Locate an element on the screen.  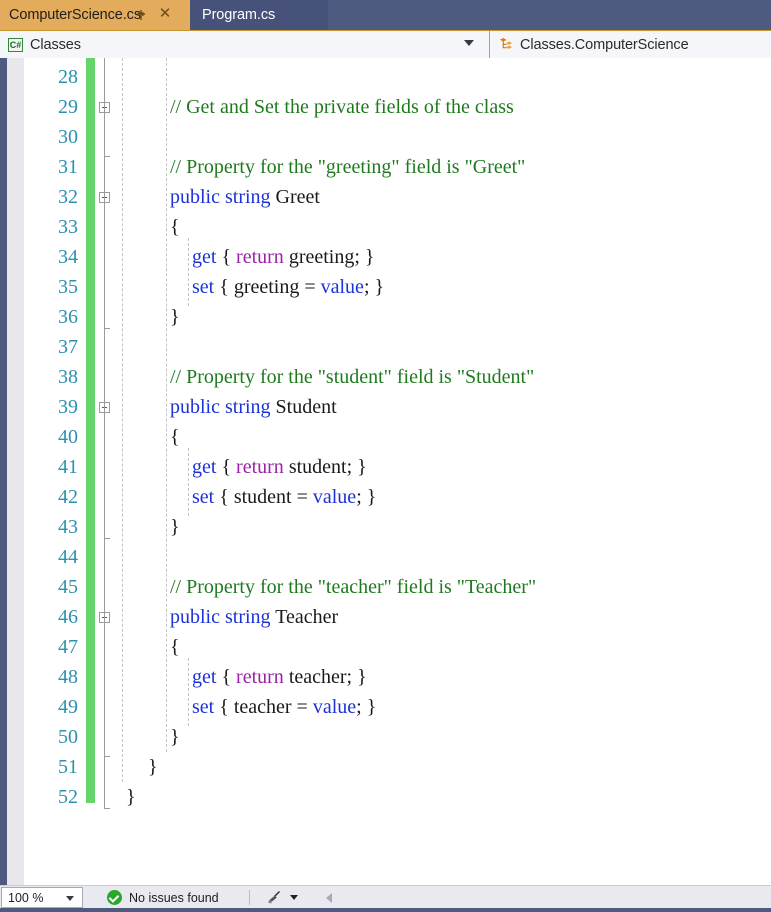
code-token-id: { student = is located at coordinates (263, 497).